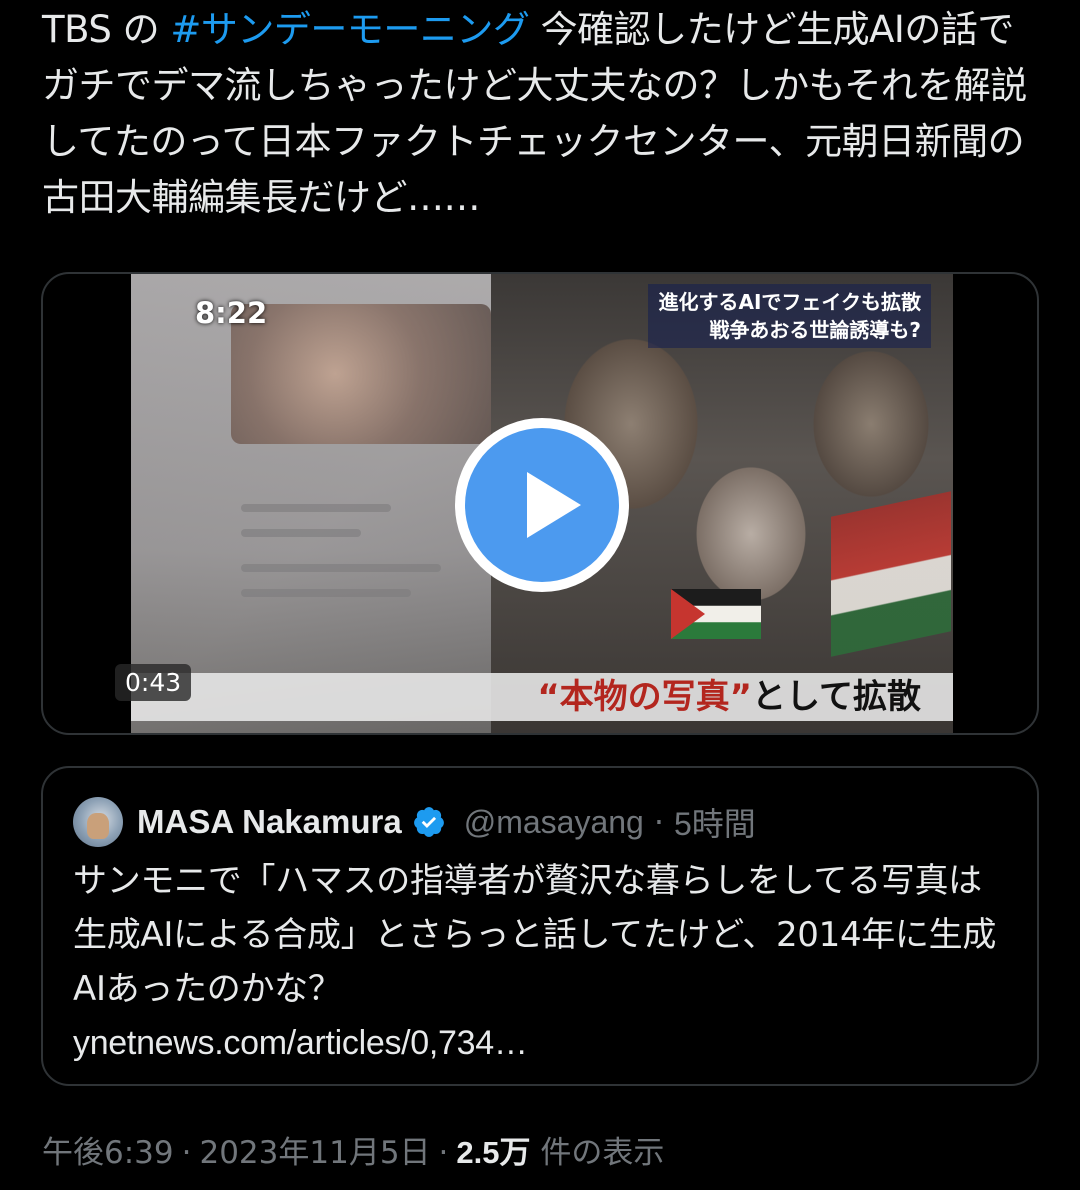 The height and width of the screenshot is (1190, 1080). I want to click on video-subtitle-highlight: “本物の写真”, so click(645, 697).